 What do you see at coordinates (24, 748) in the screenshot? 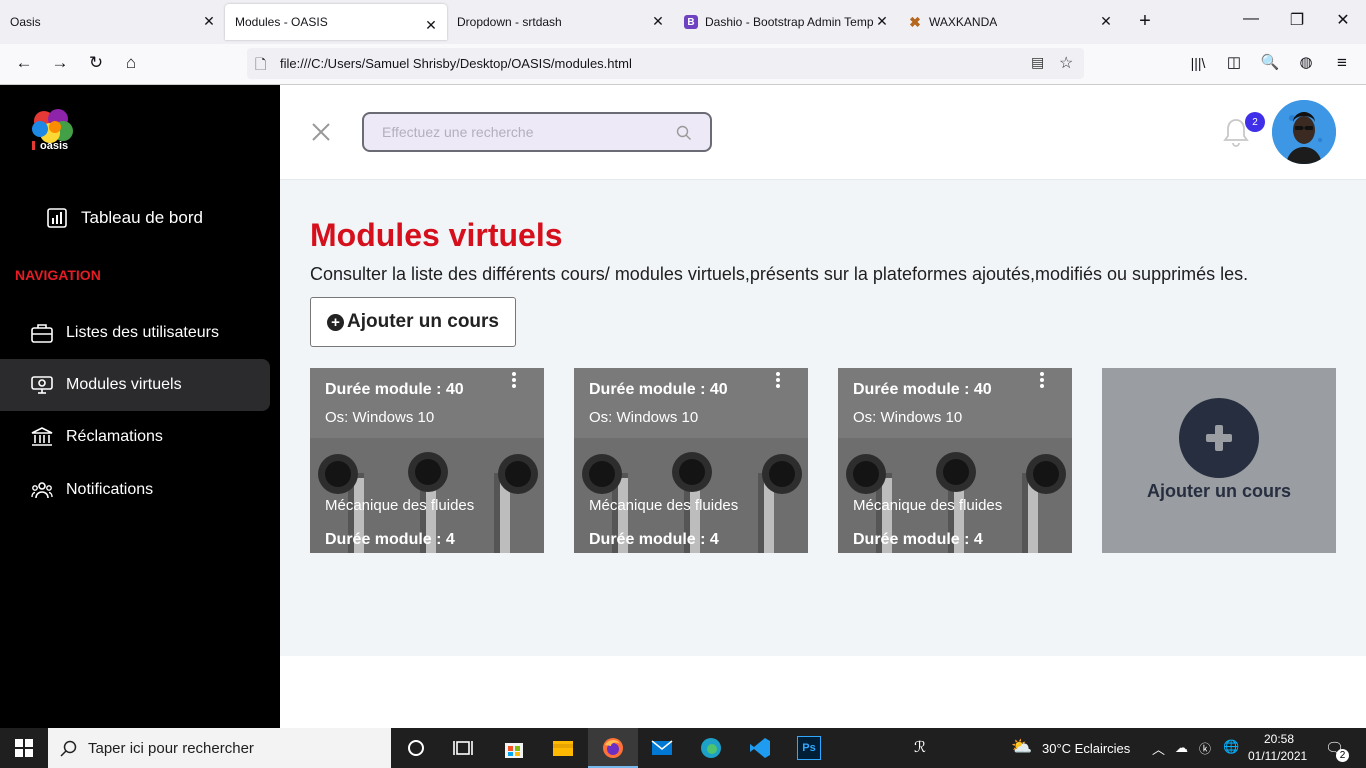
I see `windows-start-icon` at bounding box center [24, 748].